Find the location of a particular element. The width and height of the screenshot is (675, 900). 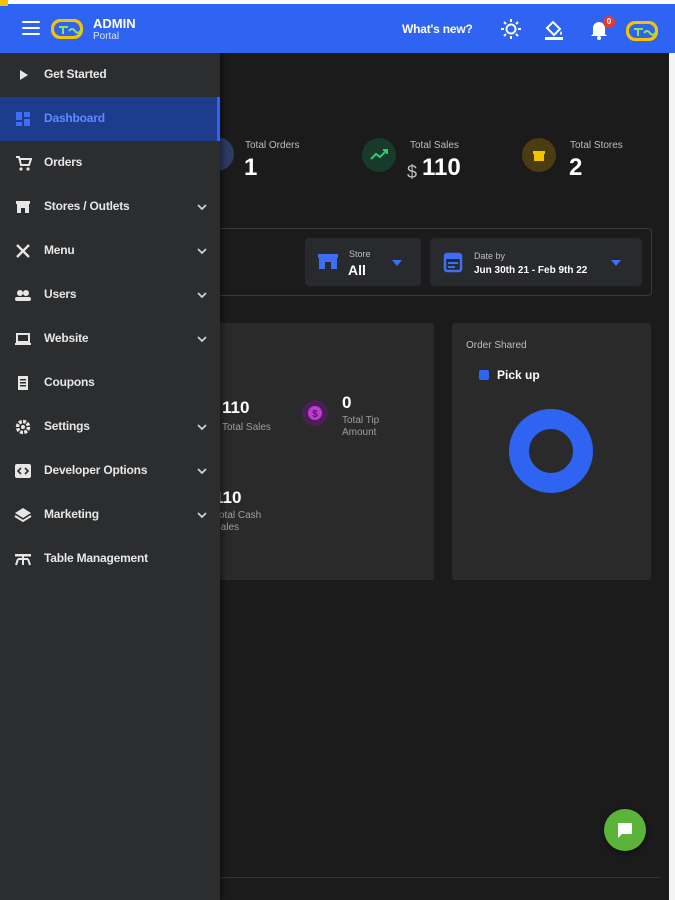

sidebar-item-label: Stores / Outlets is located at coordinates (87, 206).